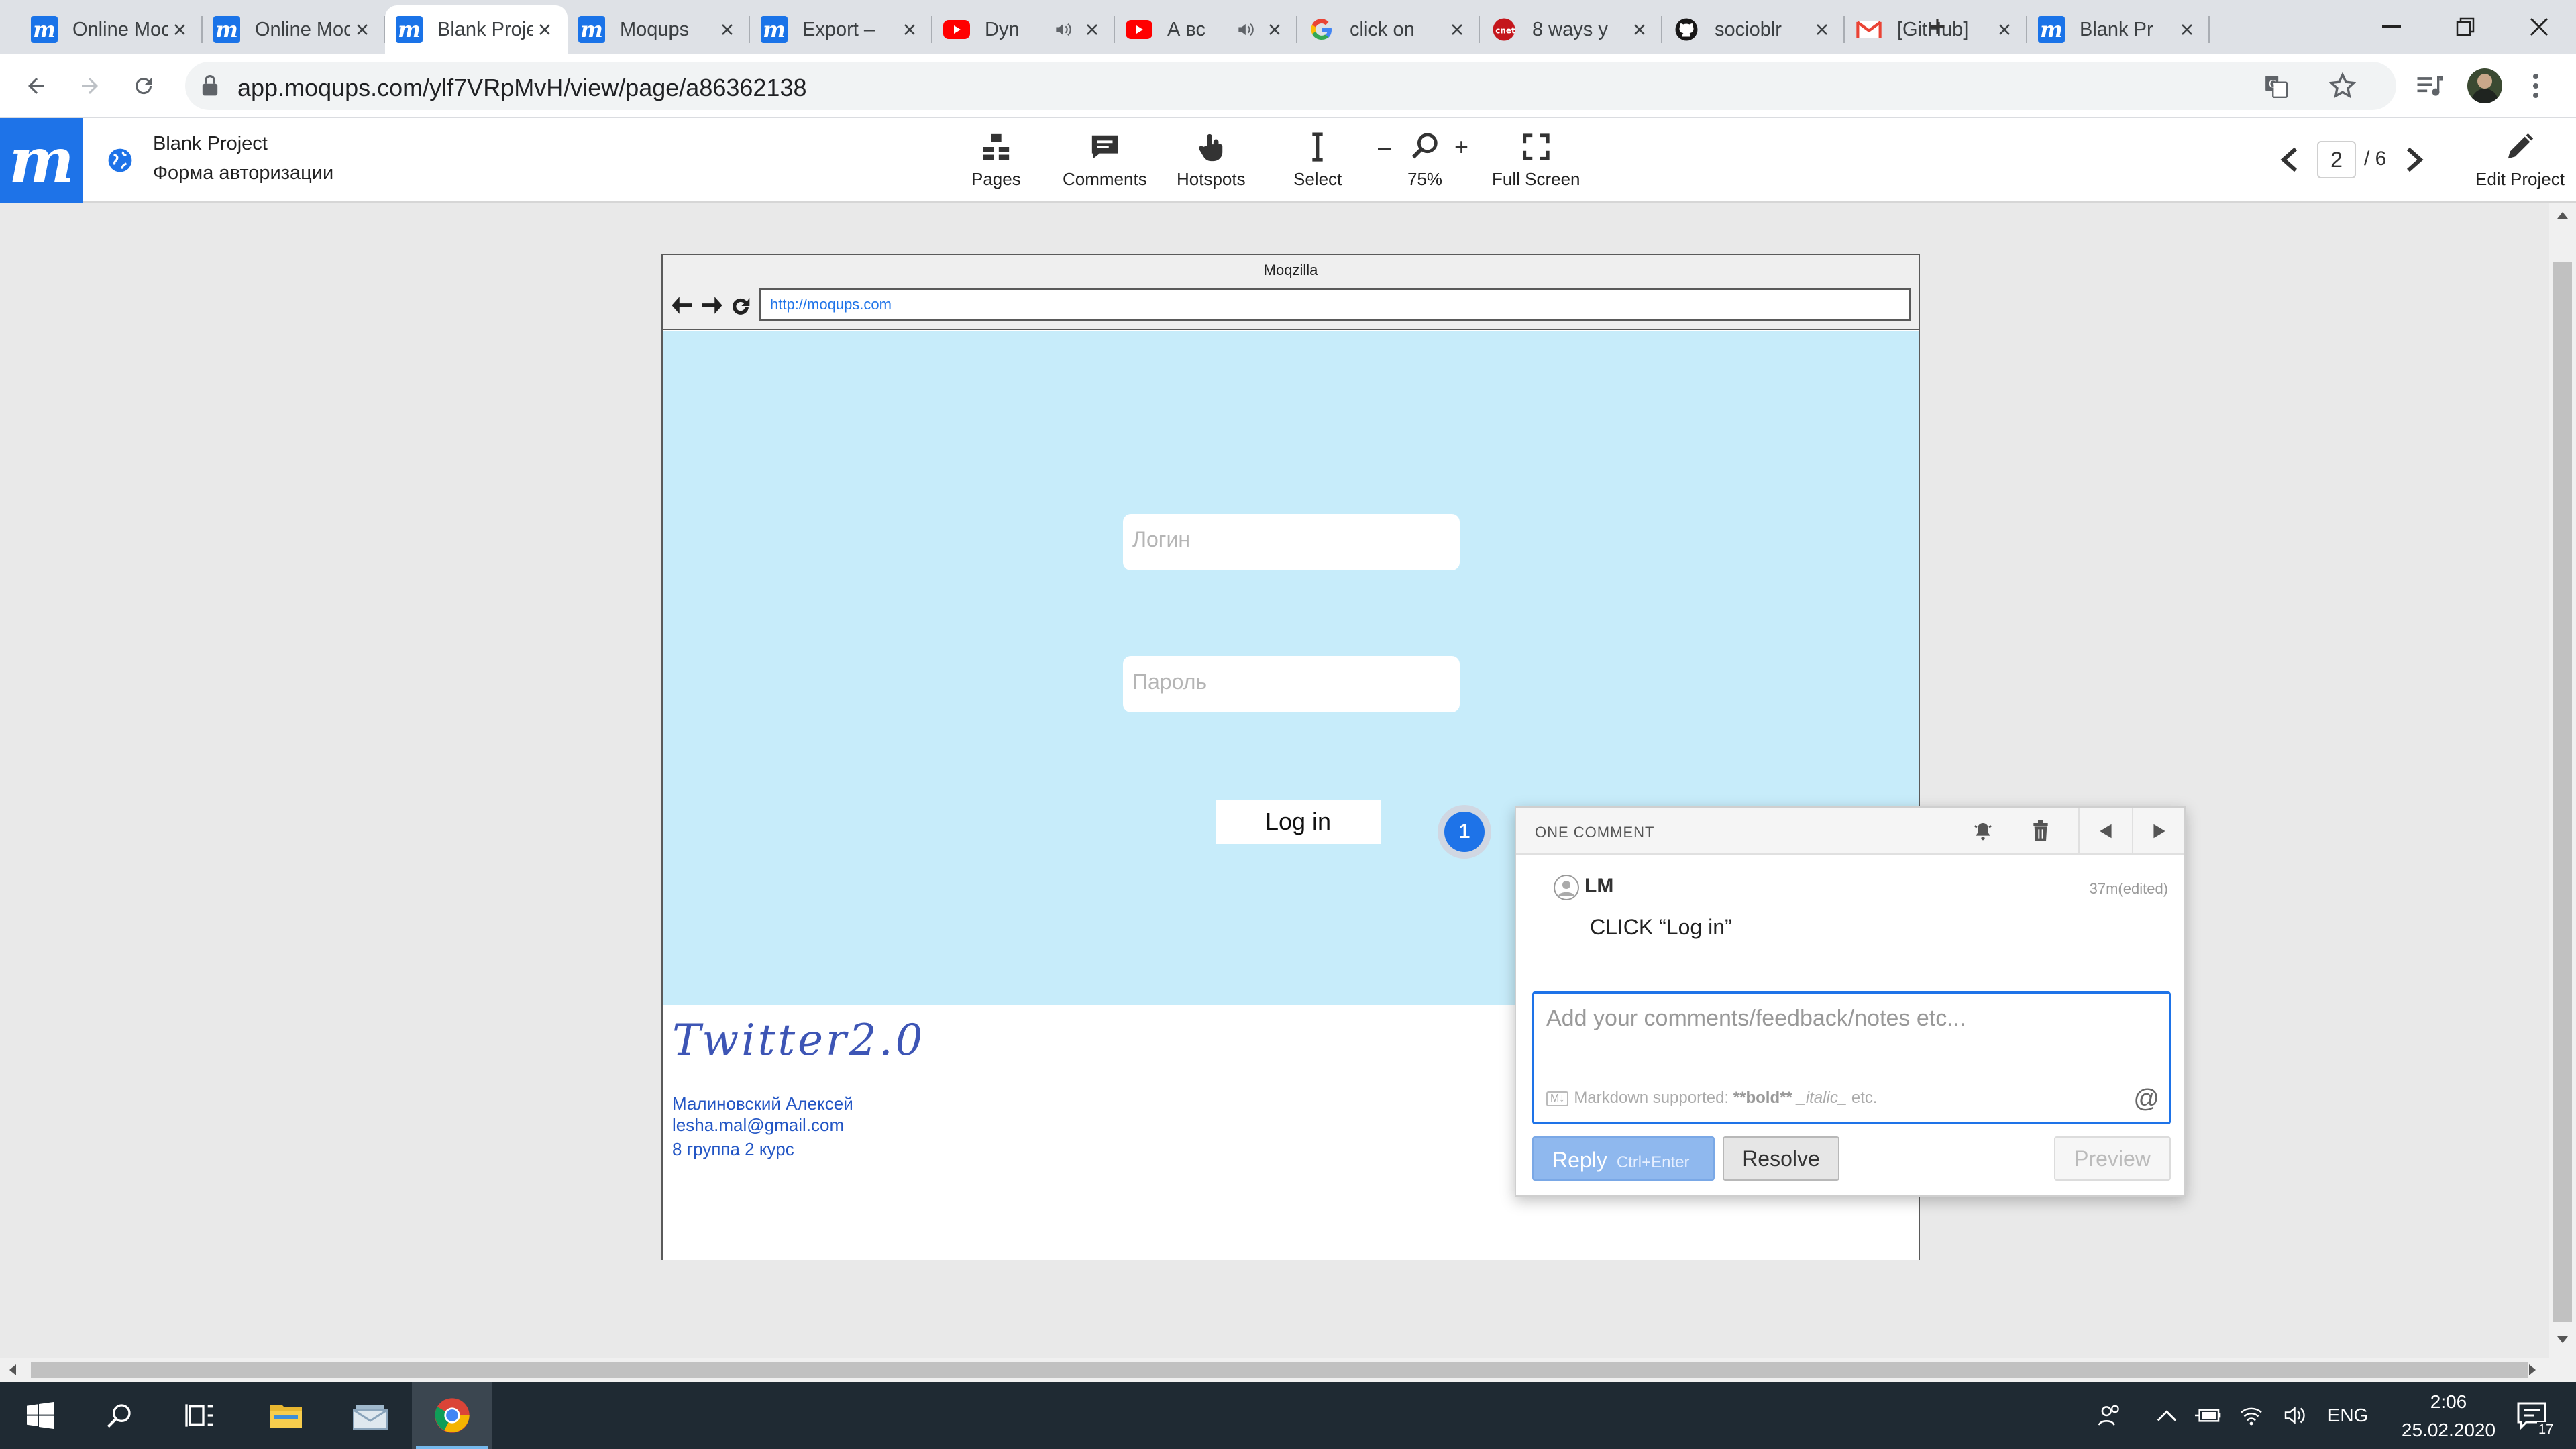 Image resolution: width=2576 pixels, height=1449 pixels. Describe the element at coordinates (1388, 29) in the screenshot. I see `browser-tab: click on` at that location.